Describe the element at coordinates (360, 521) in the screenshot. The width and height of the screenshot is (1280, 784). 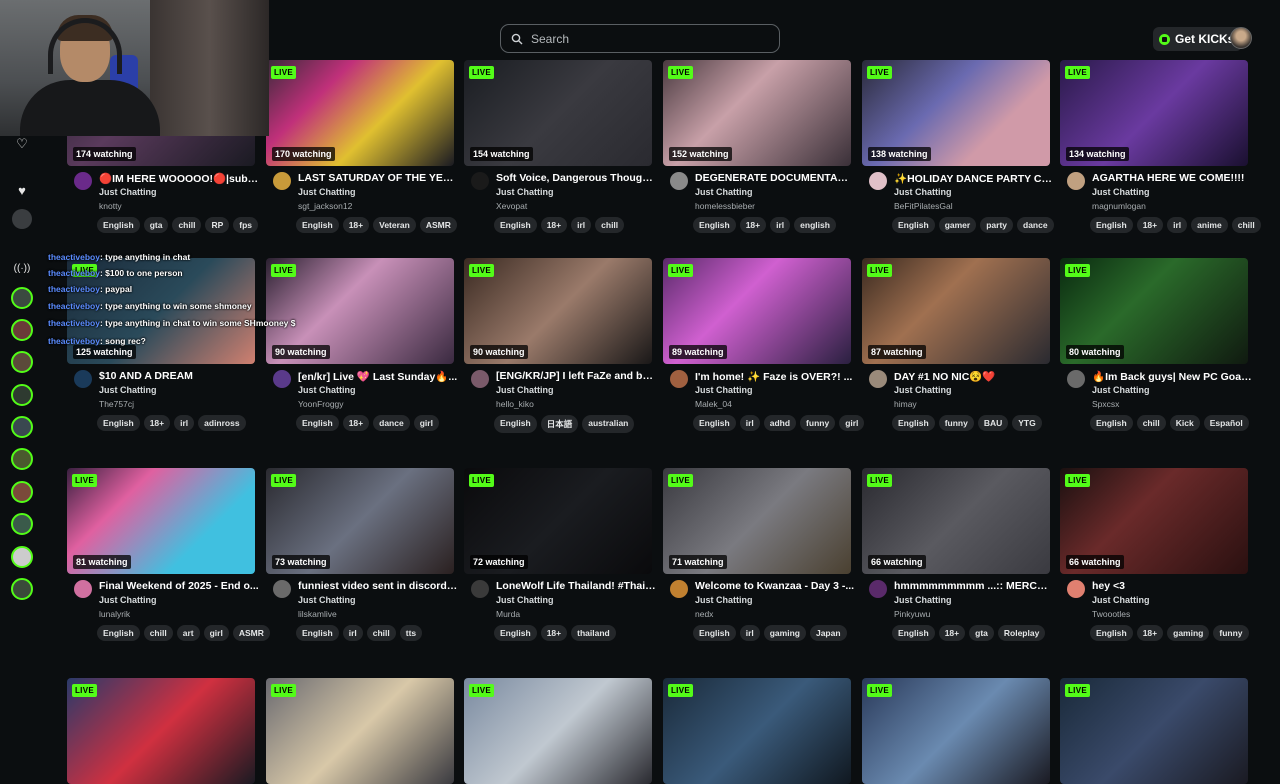
I see `stream-thumbnail: LIVE 73 watching` at that location.